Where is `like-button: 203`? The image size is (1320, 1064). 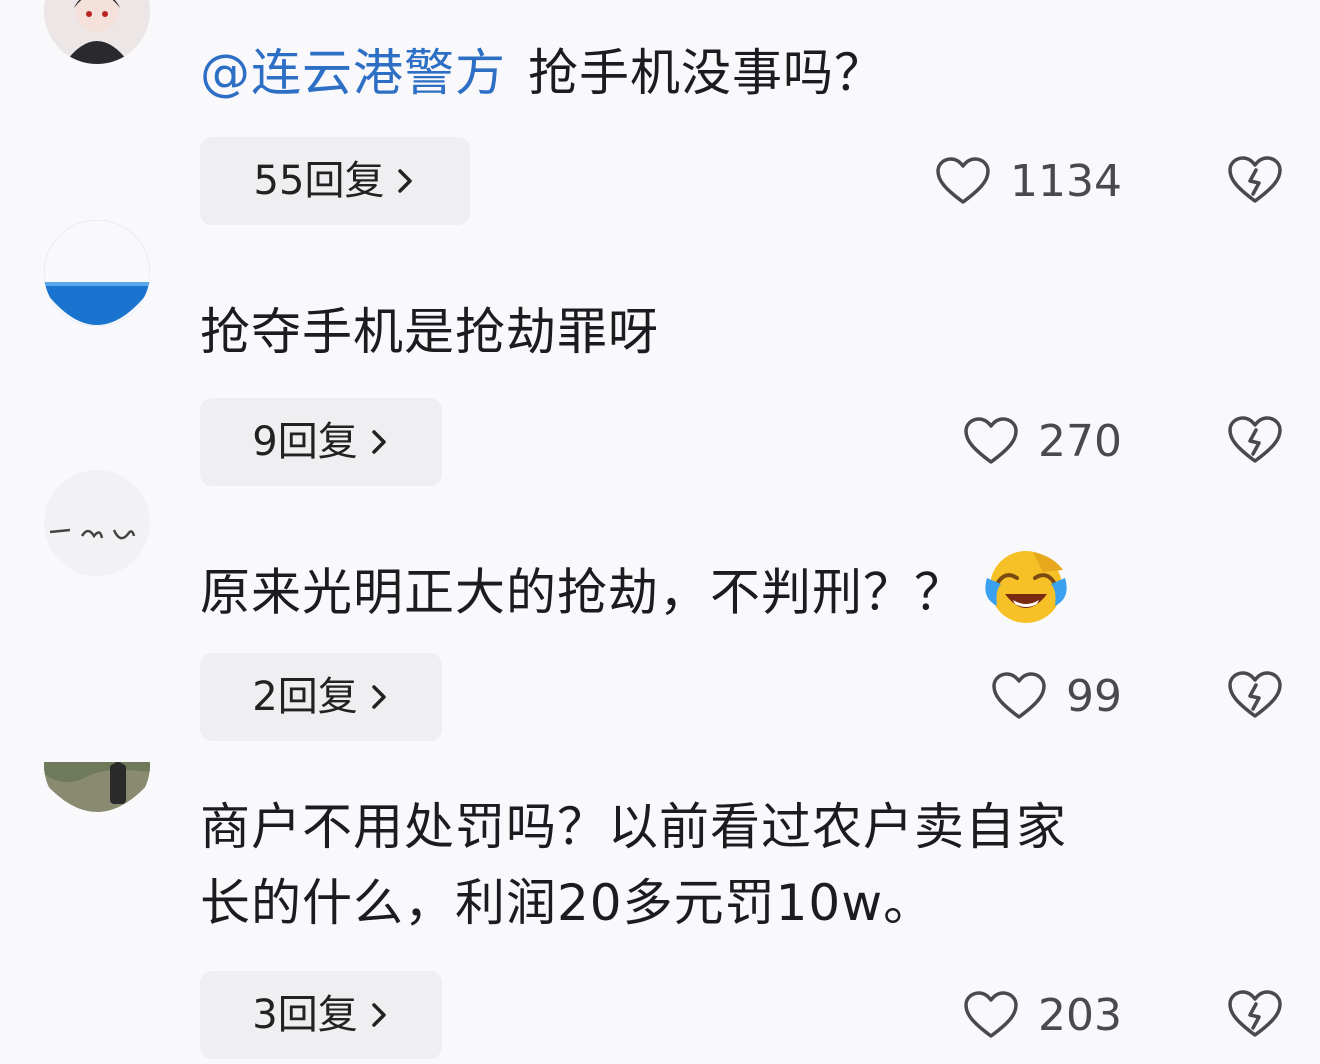 like-button: 203 is located at coordinates (1042, 1015).